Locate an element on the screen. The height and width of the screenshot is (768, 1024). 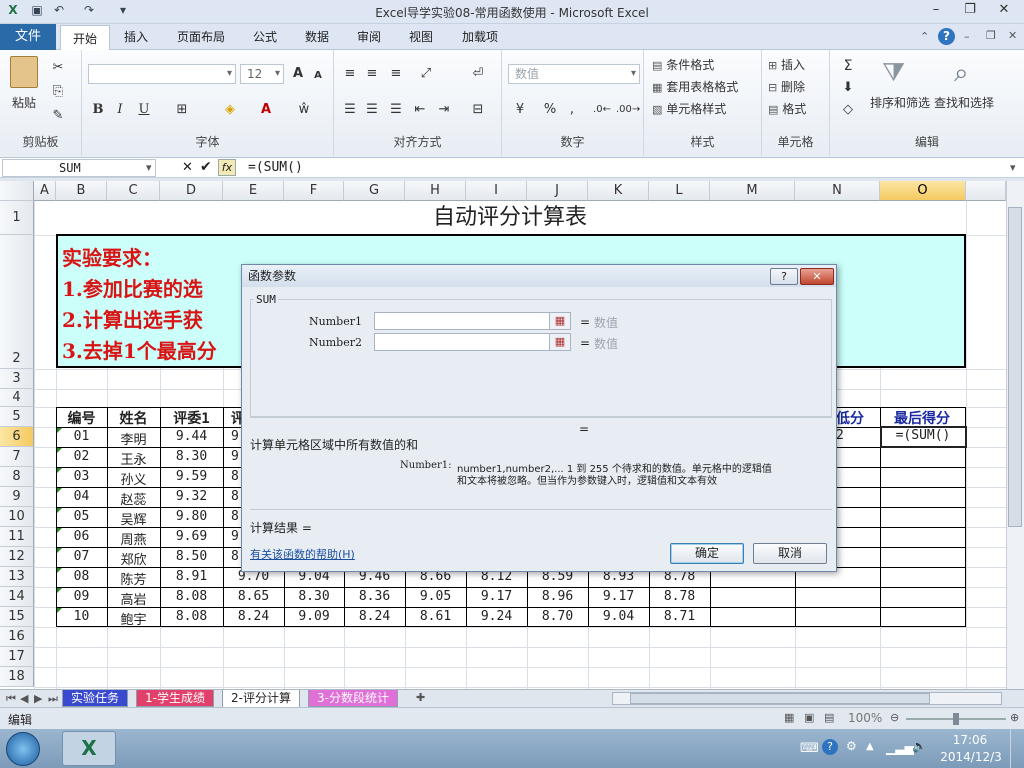
format-cells-button: ▤ 格式 is located at coordinates (787, 108).